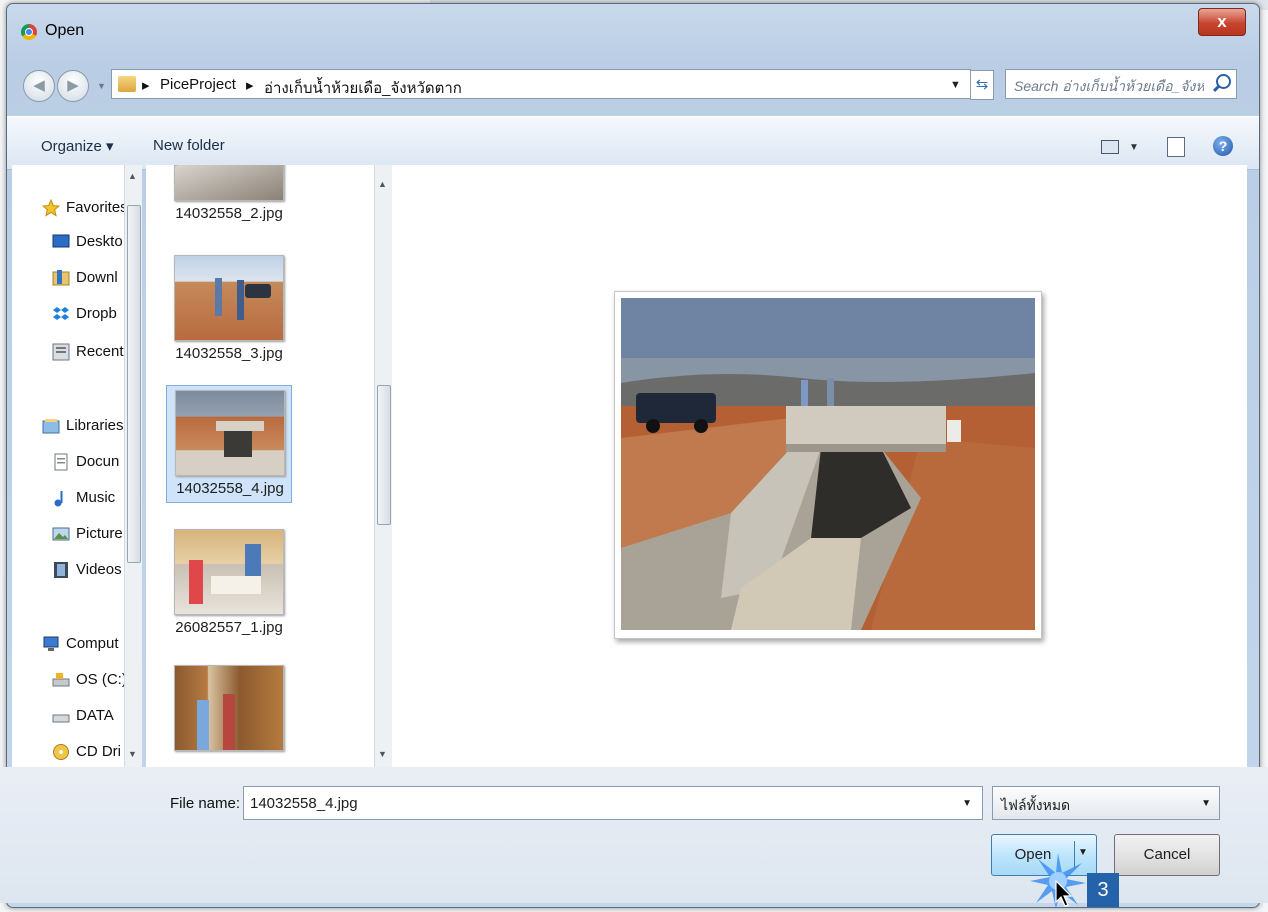 This screenshot has width=1268, height=912. What do you see at coordinates (61, 352) in the screenshot?
I see `recent-places-icon` at bounding box center [61, 352].